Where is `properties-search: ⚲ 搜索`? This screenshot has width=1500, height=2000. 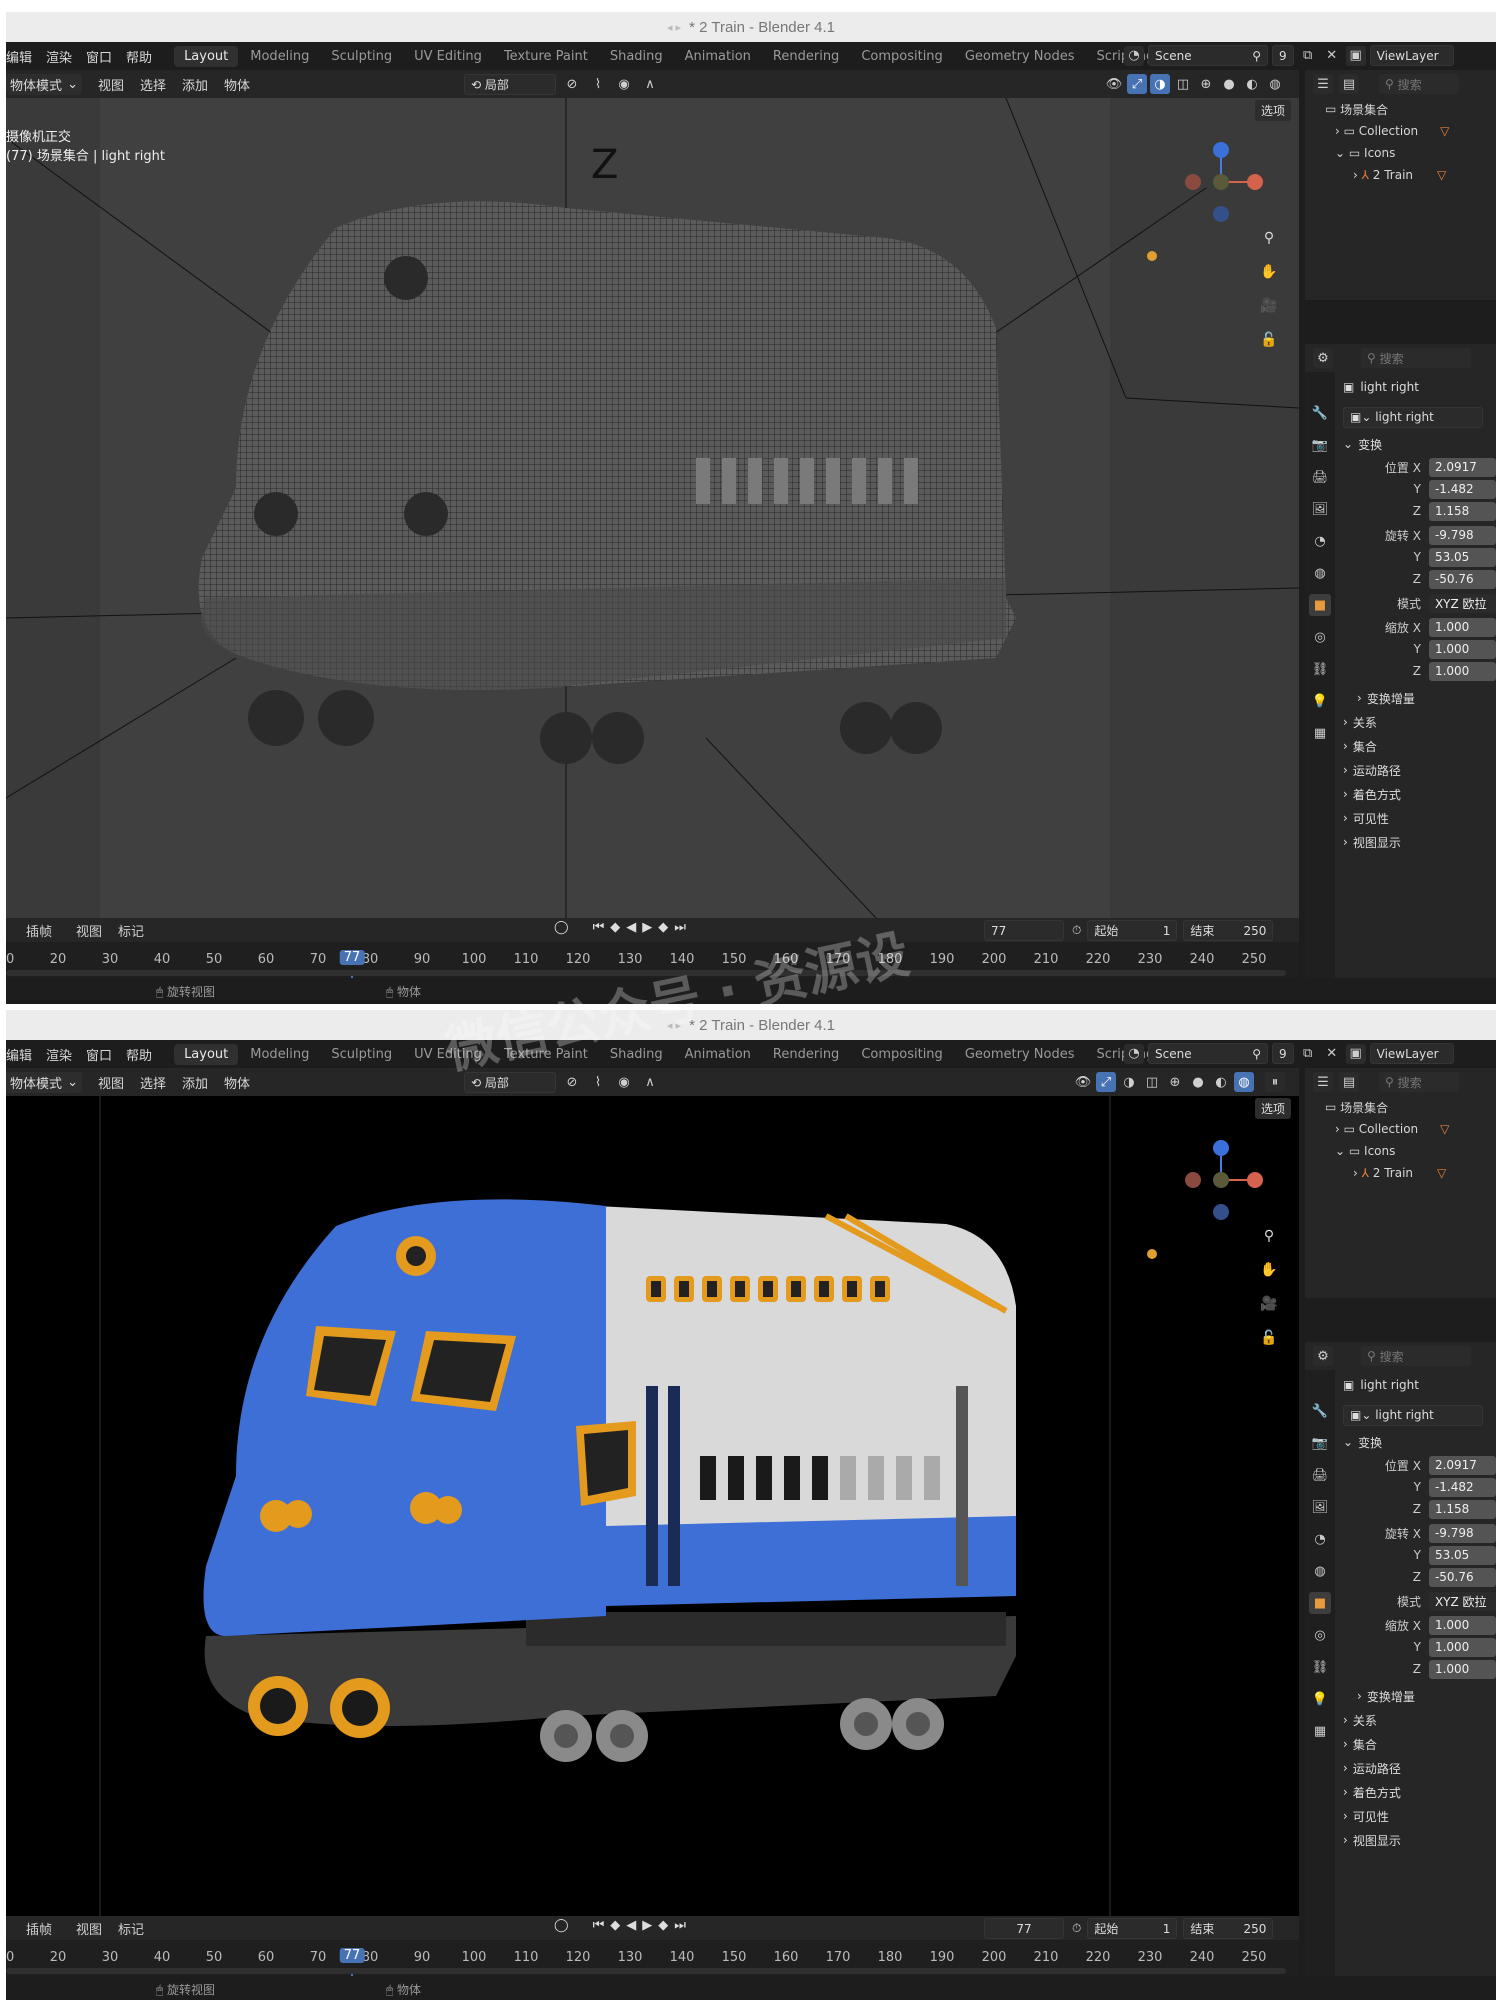
properties-search: ⚲ 搜索 is located at coordinates (1416, 358).